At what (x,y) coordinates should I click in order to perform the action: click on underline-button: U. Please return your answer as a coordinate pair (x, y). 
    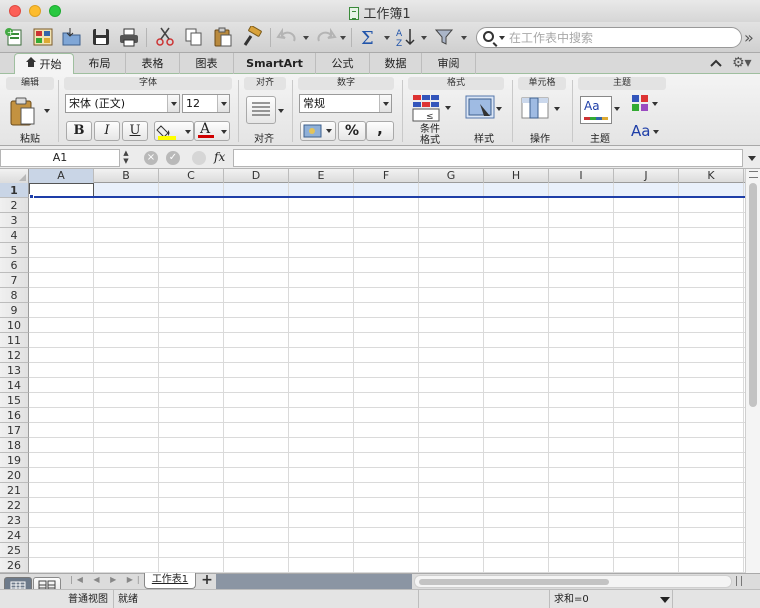
    Looking at the image, I should click on (135, 131).